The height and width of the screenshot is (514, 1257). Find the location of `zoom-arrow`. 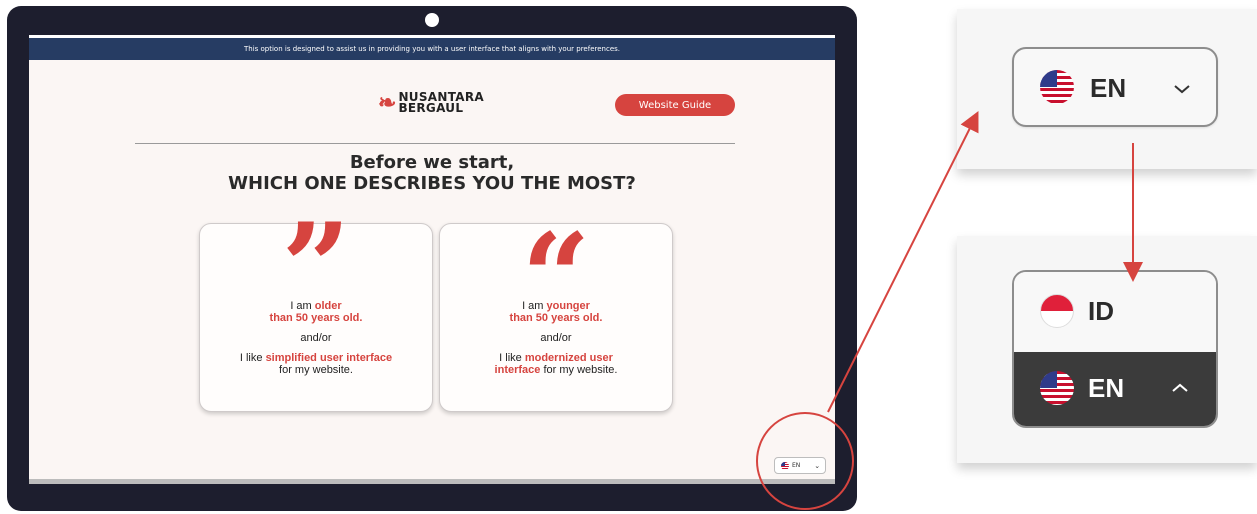

zoom-arrow is located at coordinates (903, 262).